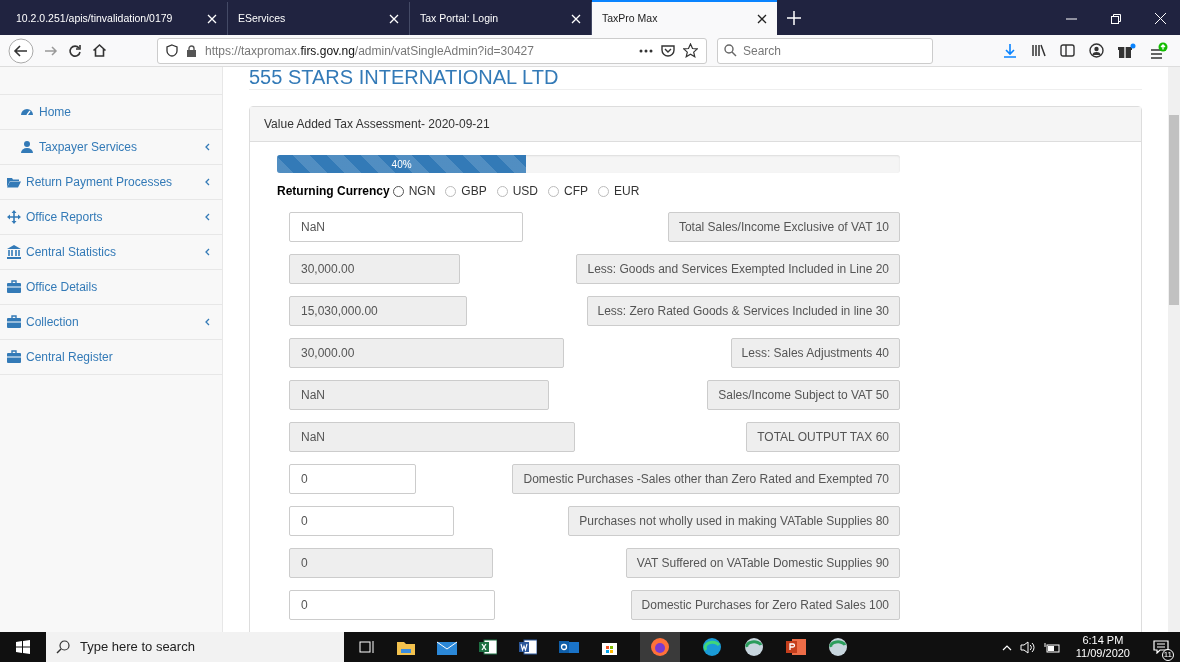  Describe the element at coordinates (111, 287) in the screenshot. I see `sidebar-item: Office Details` at that location.